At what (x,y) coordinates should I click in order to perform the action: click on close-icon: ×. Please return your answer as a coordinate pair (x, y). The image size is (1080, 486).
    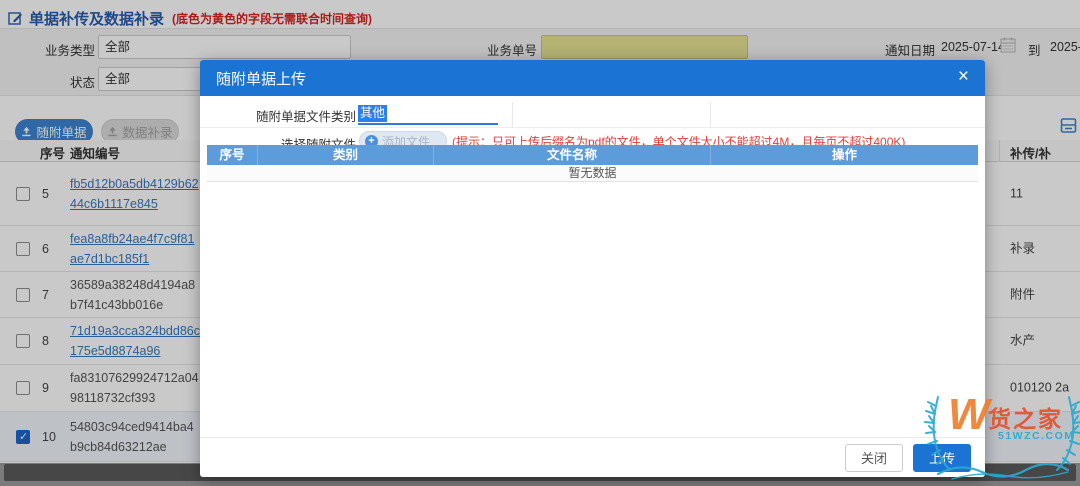
    Looking at the image, I should click on (963, 76).